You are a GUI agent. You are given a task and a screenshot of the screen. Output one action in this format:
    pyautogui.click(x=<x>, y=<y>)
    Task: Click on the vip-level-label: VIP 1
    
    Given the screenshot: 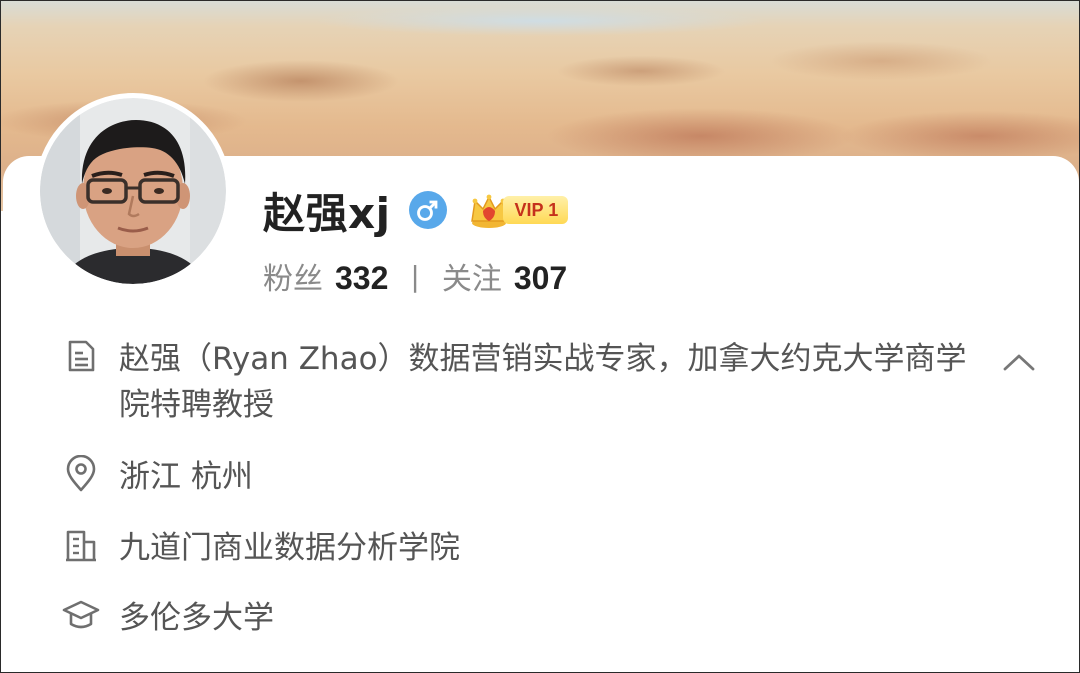 What is the action you would take?
    pyautogui.click(x=535, y=210)
    